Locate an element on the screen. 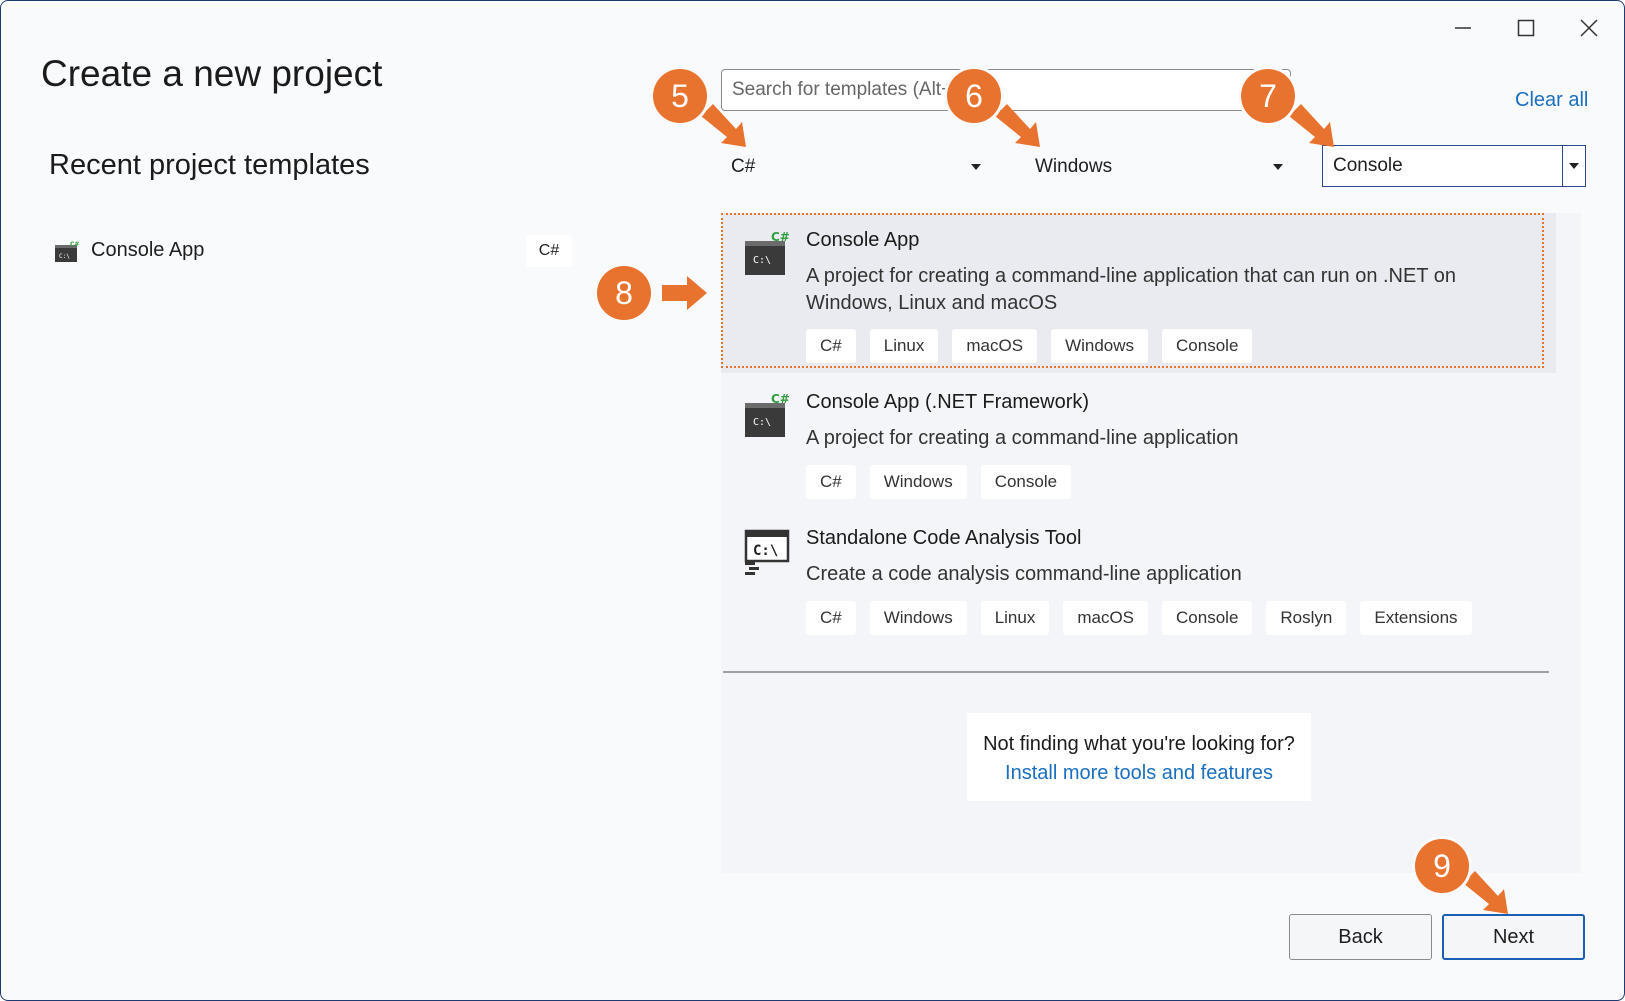  callout-badge: 8 is located at coordinates (624, 293).